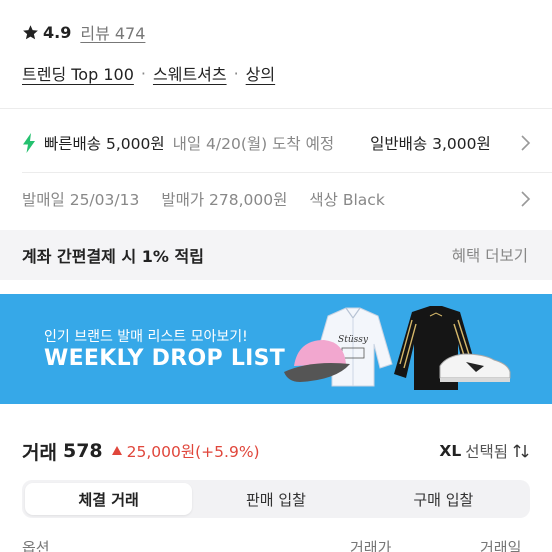 The width and height of the screenshot is (552, 552). I want to click on column-header-option: 옵션, so click(36, 545).